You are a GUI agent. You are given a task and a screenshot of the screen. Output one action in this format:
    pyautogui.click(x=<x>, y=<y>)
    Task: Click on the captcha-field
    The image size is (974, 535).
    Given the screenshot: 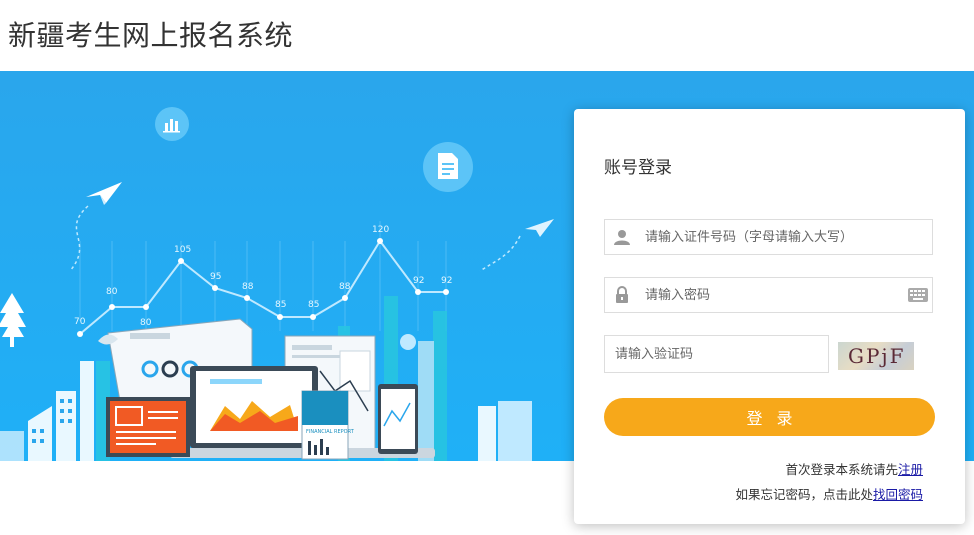 What is the action you would take?
    pyautogui.click(x=716, y=354)
    